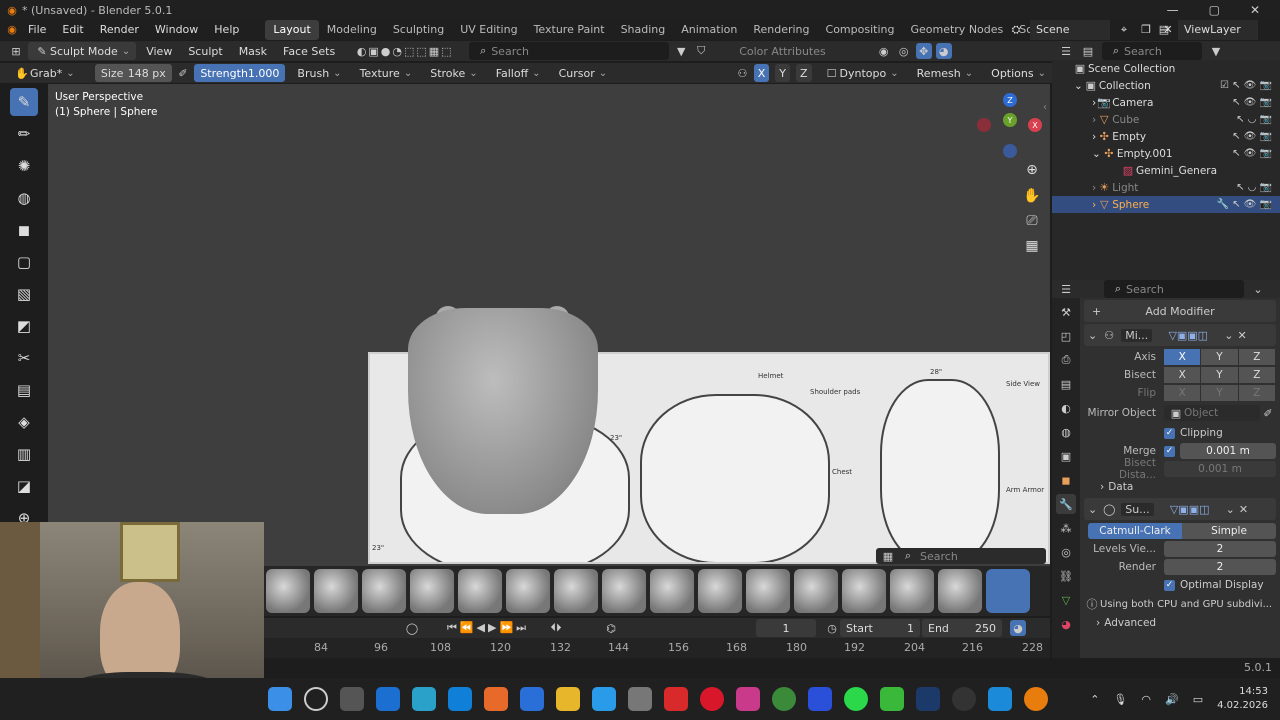 Image resolution: width=1280 pixels, height=720 pixels. Describe the element at coordinates (1212, 413) in the screenshot. I see `mirror-object-field: ▣ Object` at that location.